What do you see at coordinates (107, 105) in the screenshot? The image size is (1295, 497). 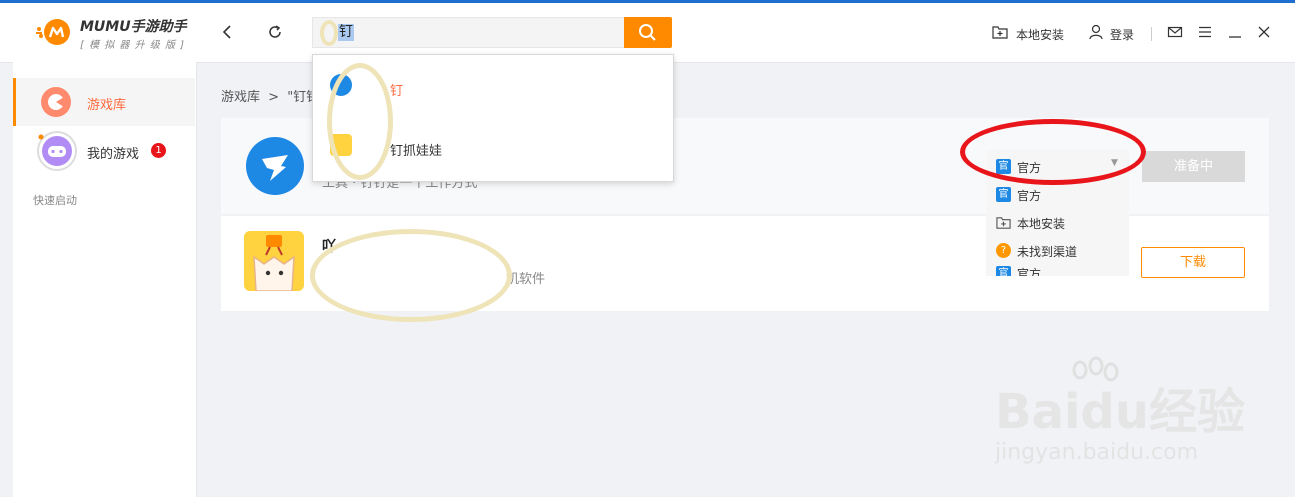 I see `sidebar-item-label: 游戏库` at bounding box center [107, 105].